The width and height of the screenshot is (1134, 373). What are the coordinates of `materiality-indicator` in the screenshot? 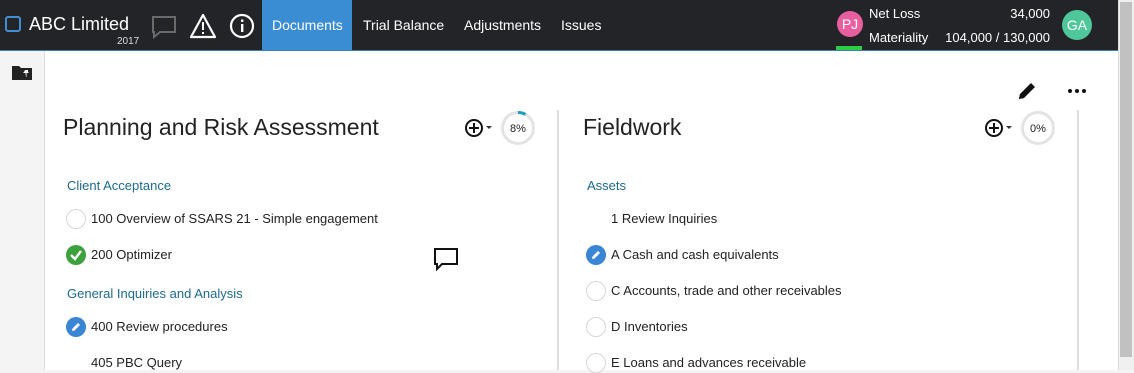 It's located at (849, 48).